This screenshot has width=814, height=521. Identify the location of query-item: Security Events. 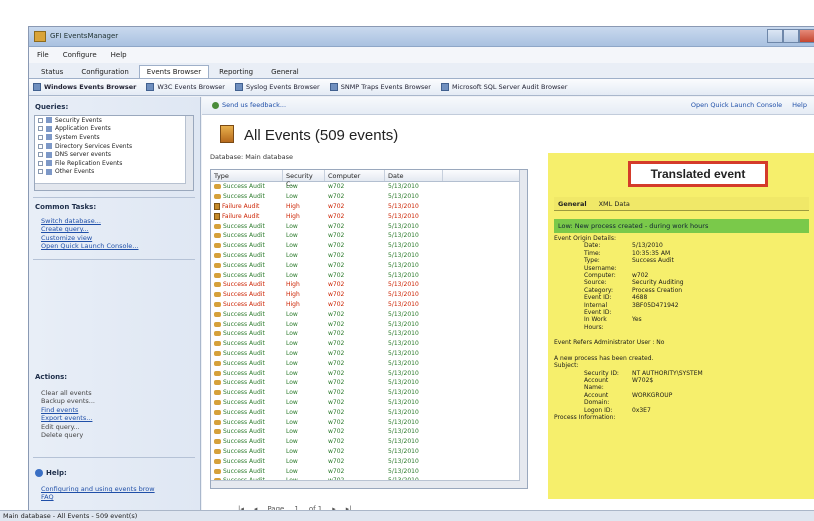
(114, 120).